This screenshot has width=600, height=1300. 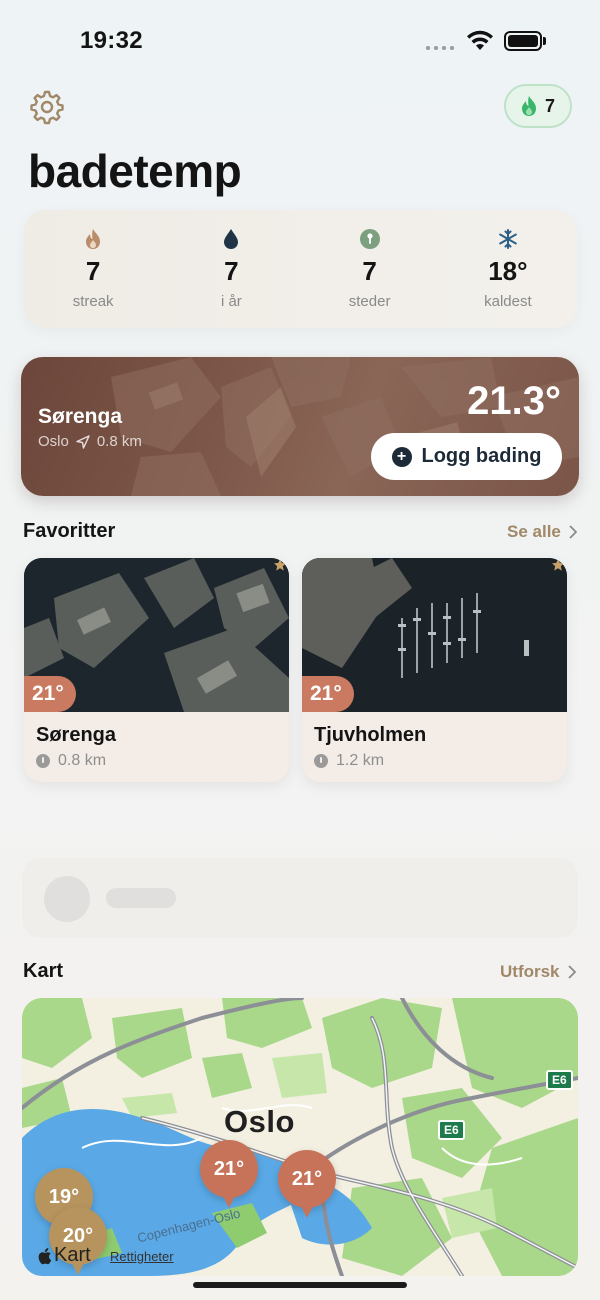 I want to click on location-arrow-icon, so click(x=83, y=441).